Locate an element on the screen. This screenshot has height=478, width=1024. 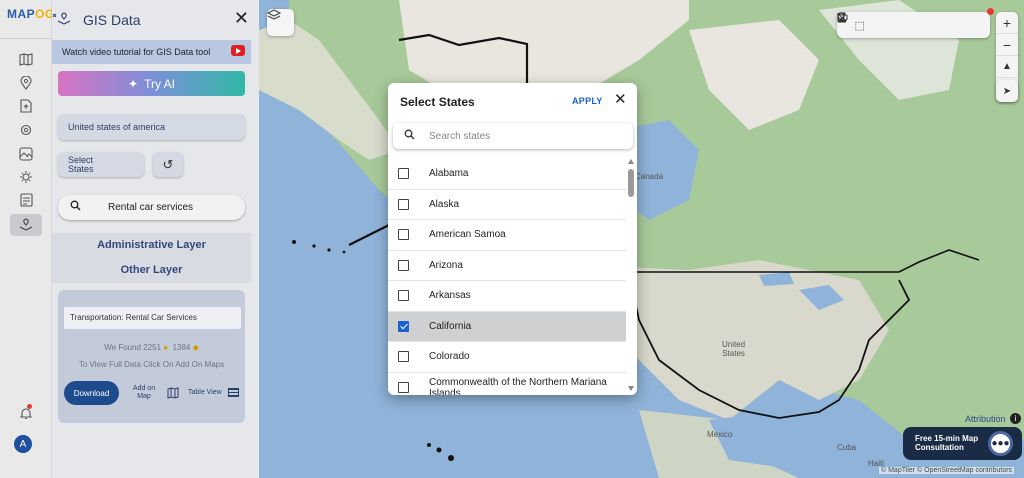
map-label-united-states: United States is located at coordinates (734, 349).